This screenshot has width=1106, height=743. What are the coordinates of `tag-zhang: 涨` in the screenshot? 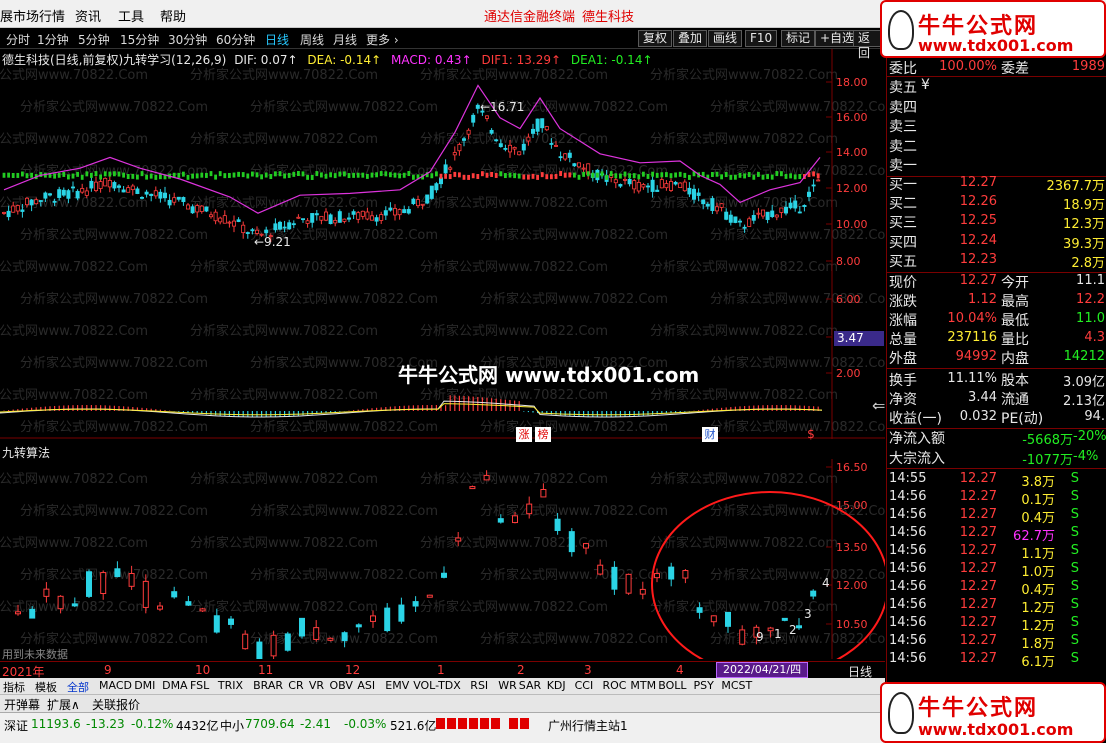 It's located at (524, 434).